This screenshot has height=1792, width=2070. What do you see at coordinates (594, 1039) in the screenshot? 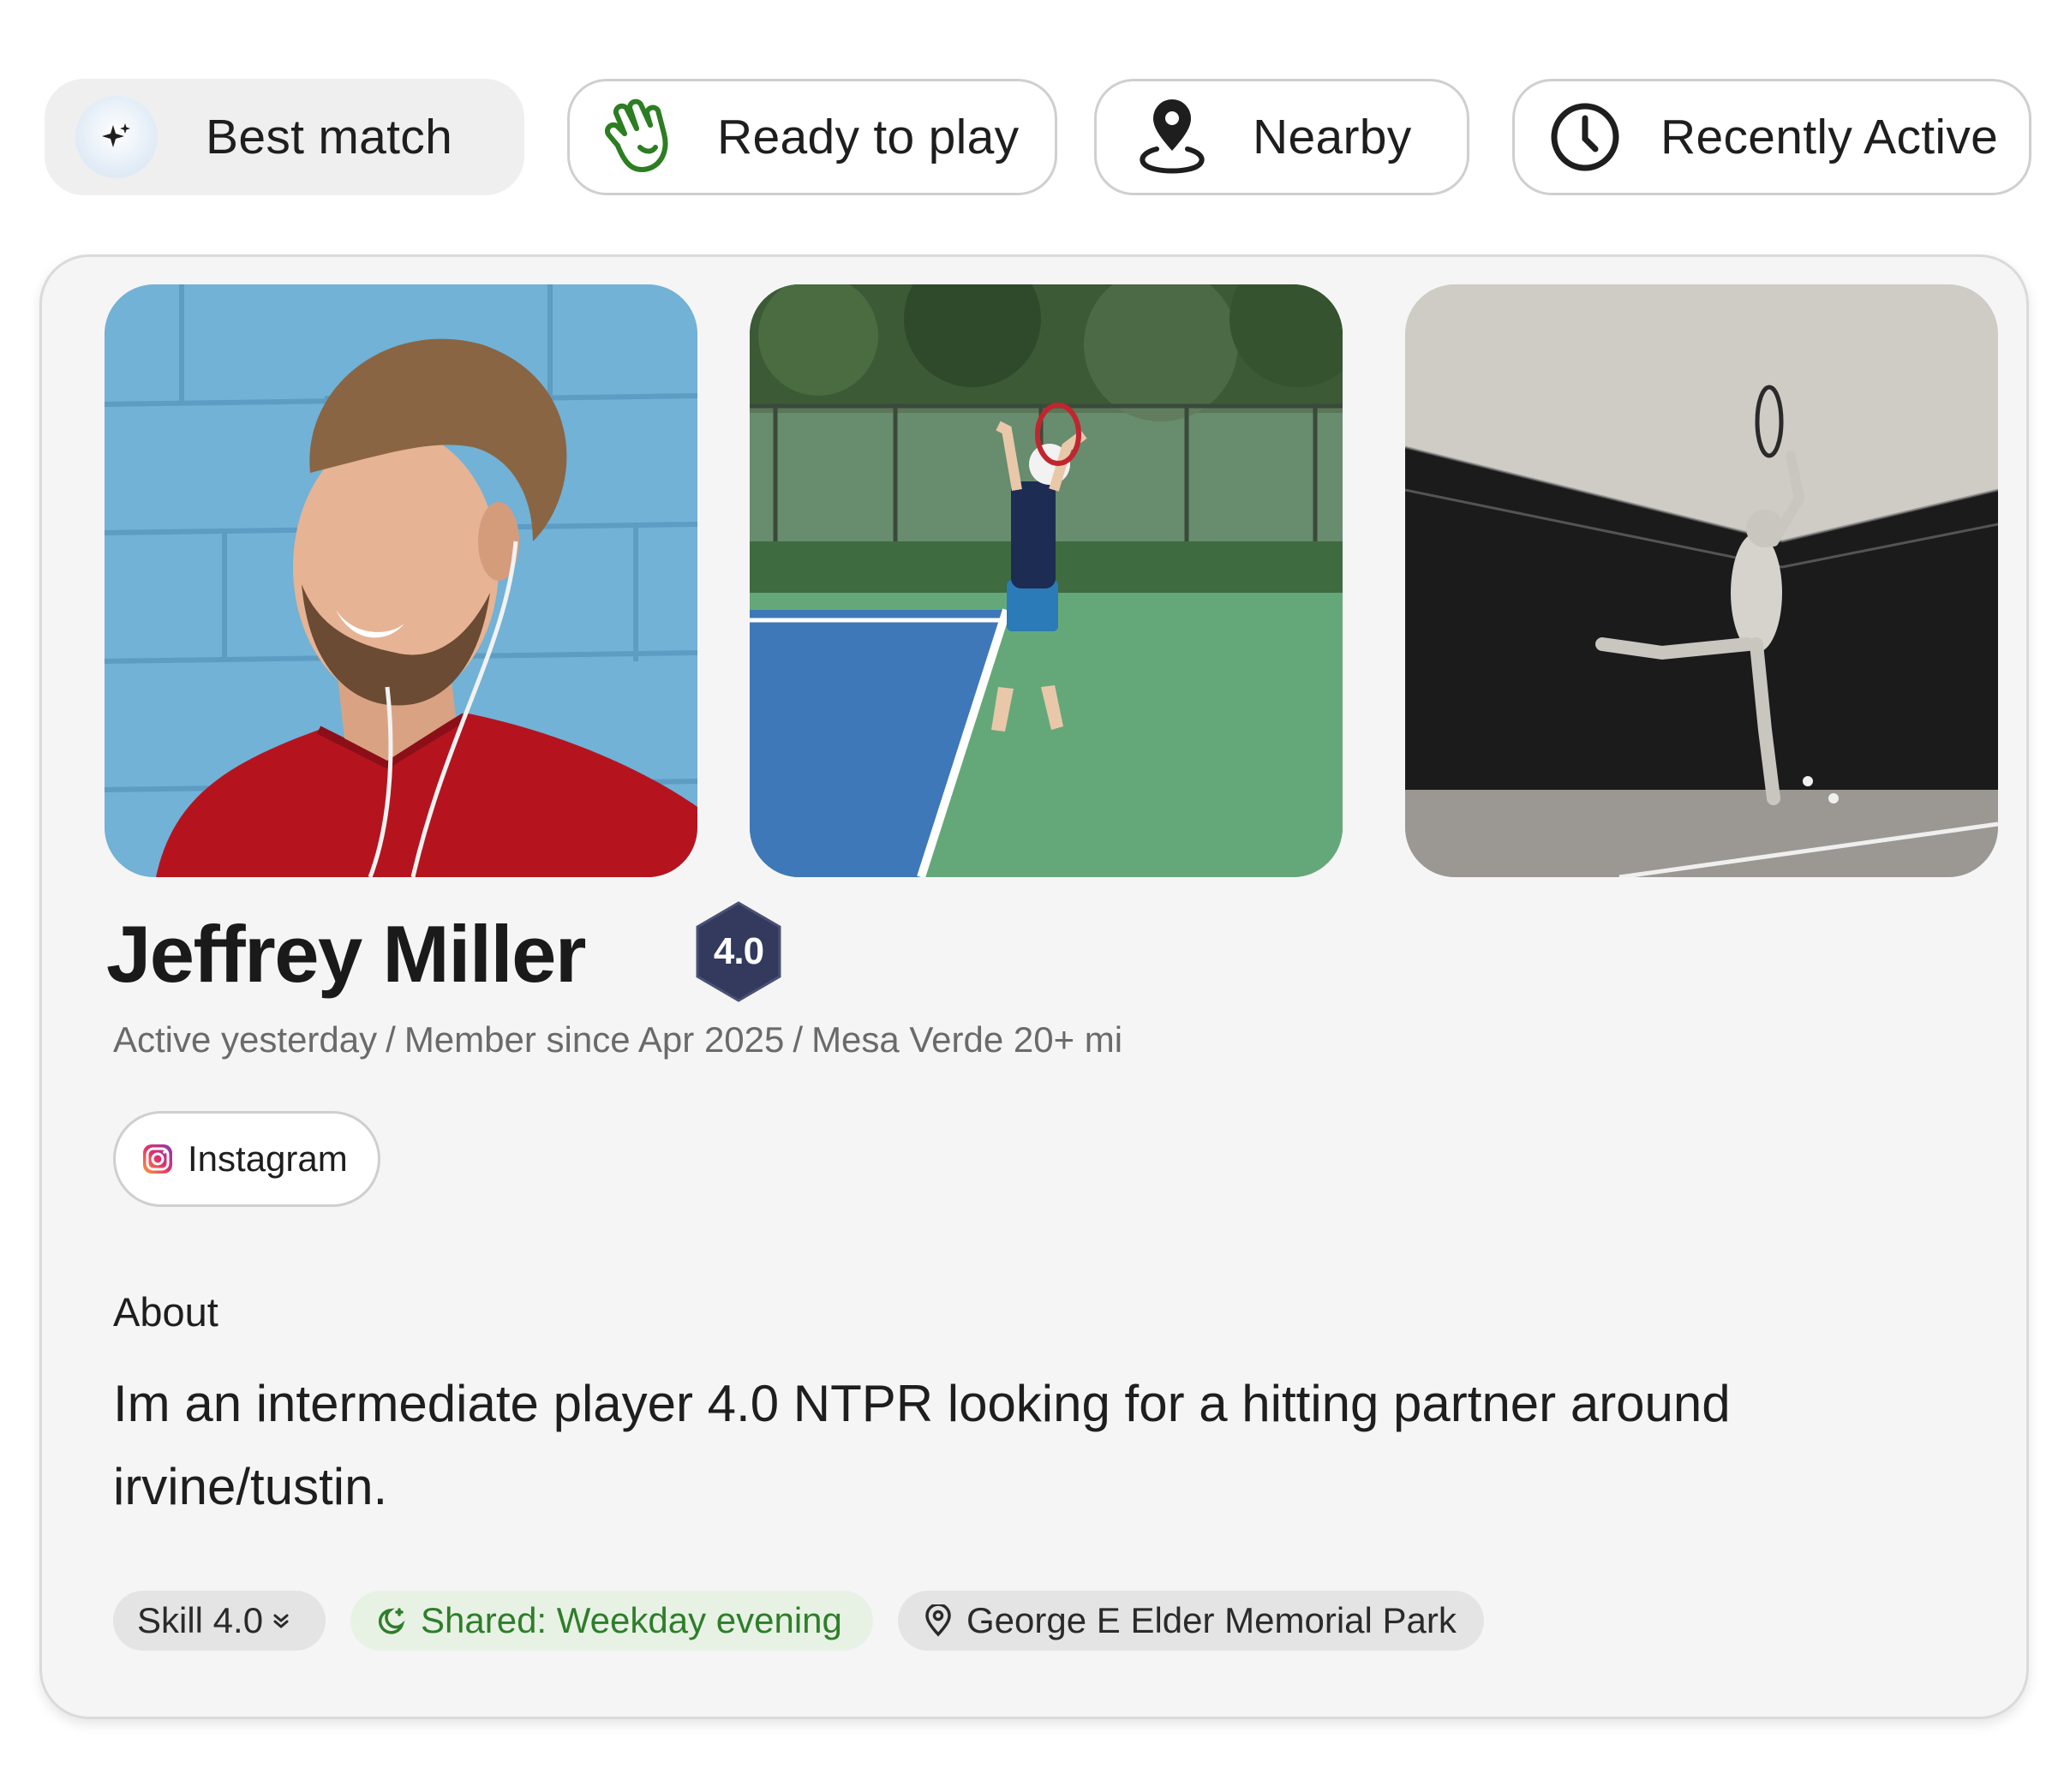
I see `member-since: Member since Apr 2025` at bounding box center [594, 1039].